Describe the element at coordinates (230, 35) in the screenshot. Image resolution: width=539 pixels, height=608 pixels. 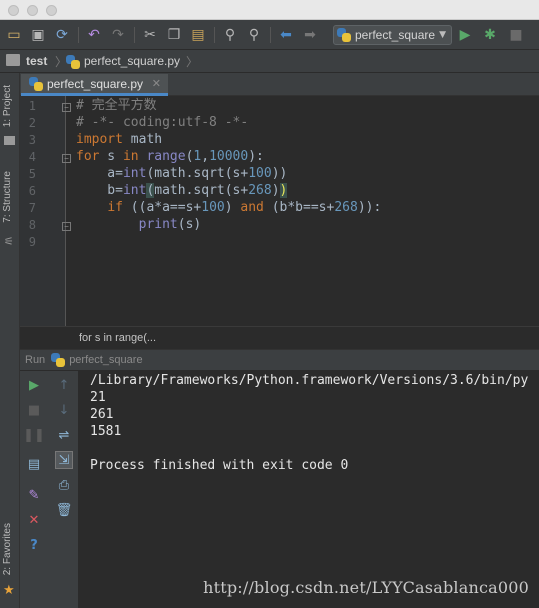
I see `find-icon: ⚲` at that location.